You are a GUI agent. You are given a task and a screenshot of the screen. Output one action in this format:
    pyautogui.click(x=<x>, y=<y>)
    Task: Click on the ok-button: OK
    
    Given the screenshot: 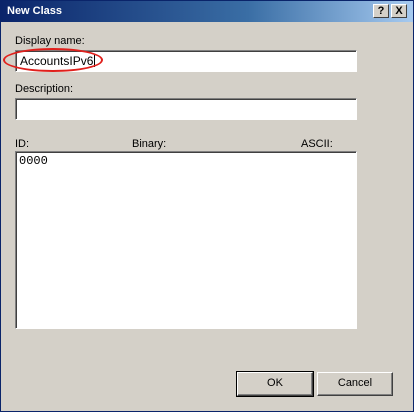 What is the action you would take?
    pyautogui.click(x=275, y=384)
    